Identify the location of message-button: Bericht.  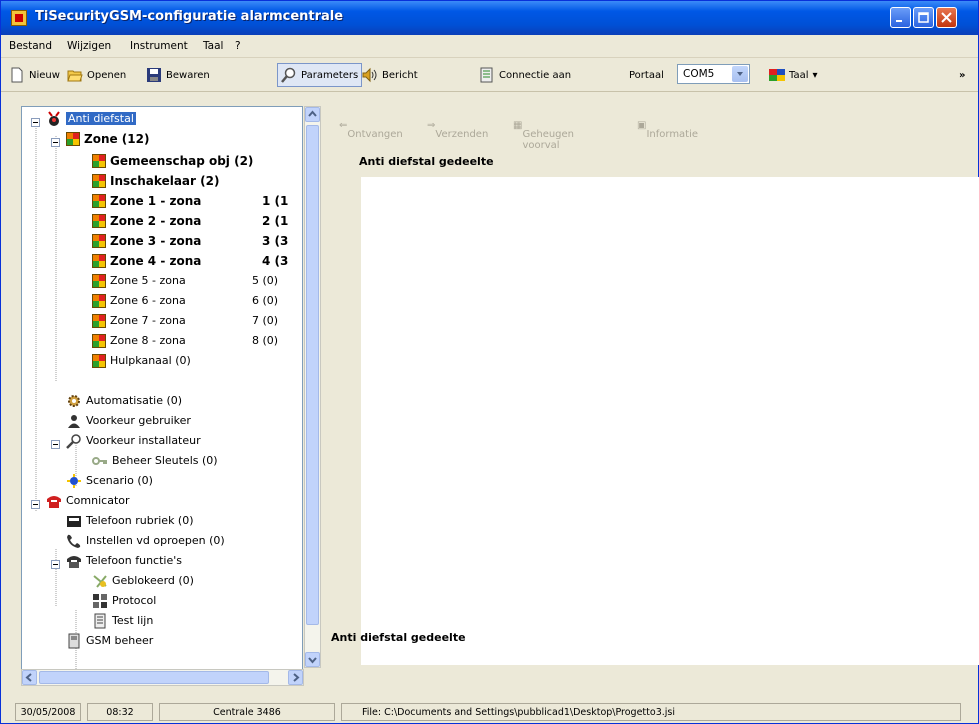
(390, 75).